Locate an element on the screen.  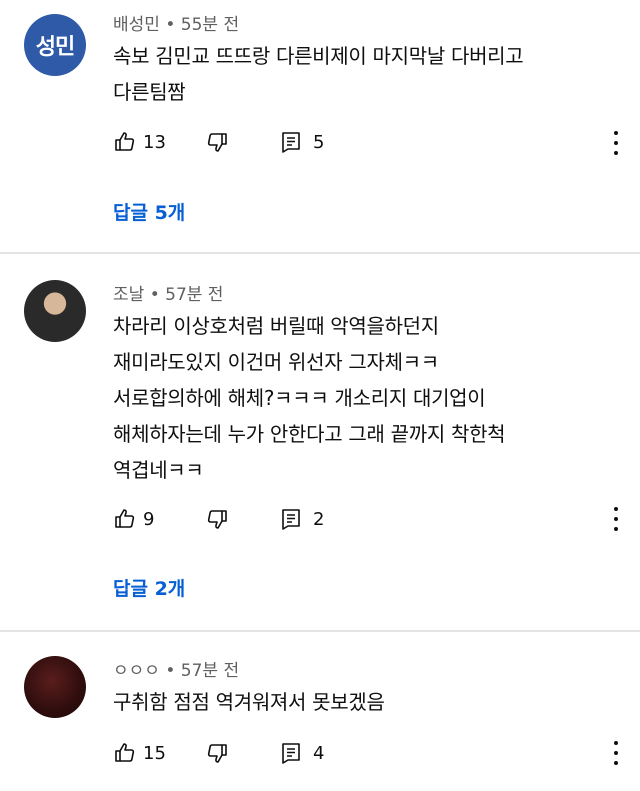
action-bar: 15 4 is located at coordinates (218, 753).